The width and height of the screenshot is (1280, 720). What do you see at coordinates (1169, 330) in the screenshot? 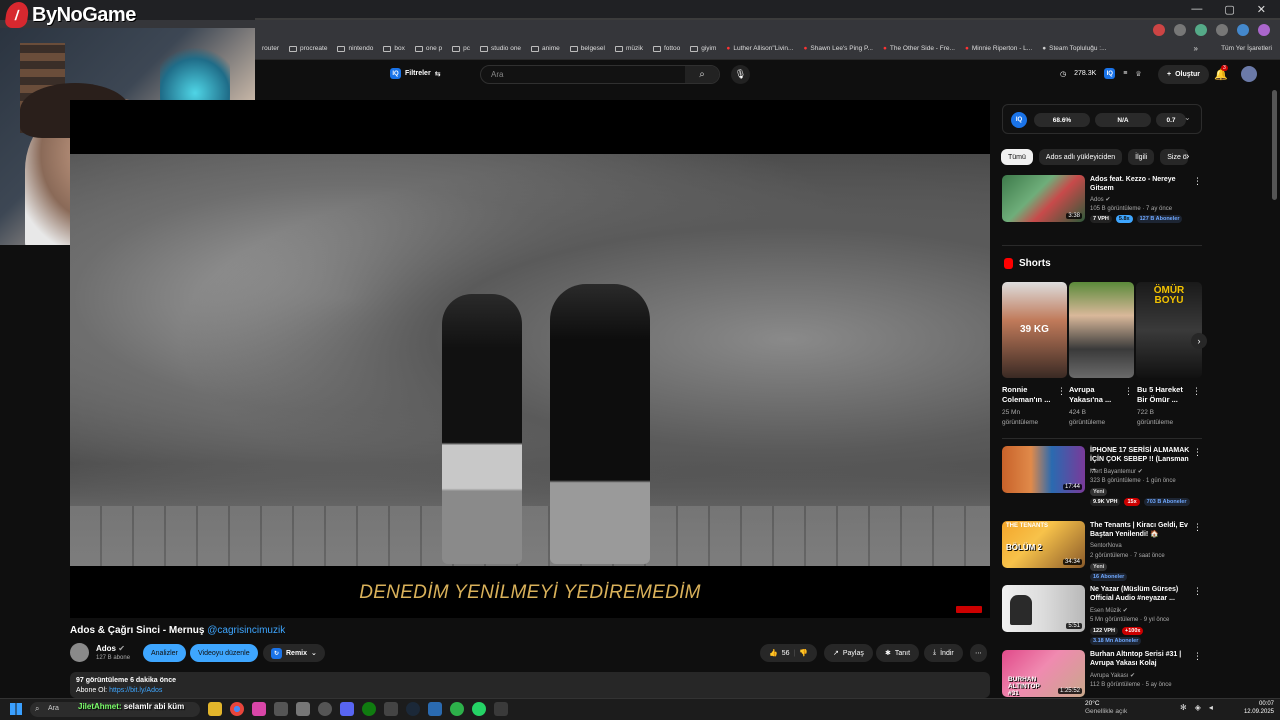
I see `short-thumbnail: ÖMÜR BOYU` at bounding box center [1169, 330].